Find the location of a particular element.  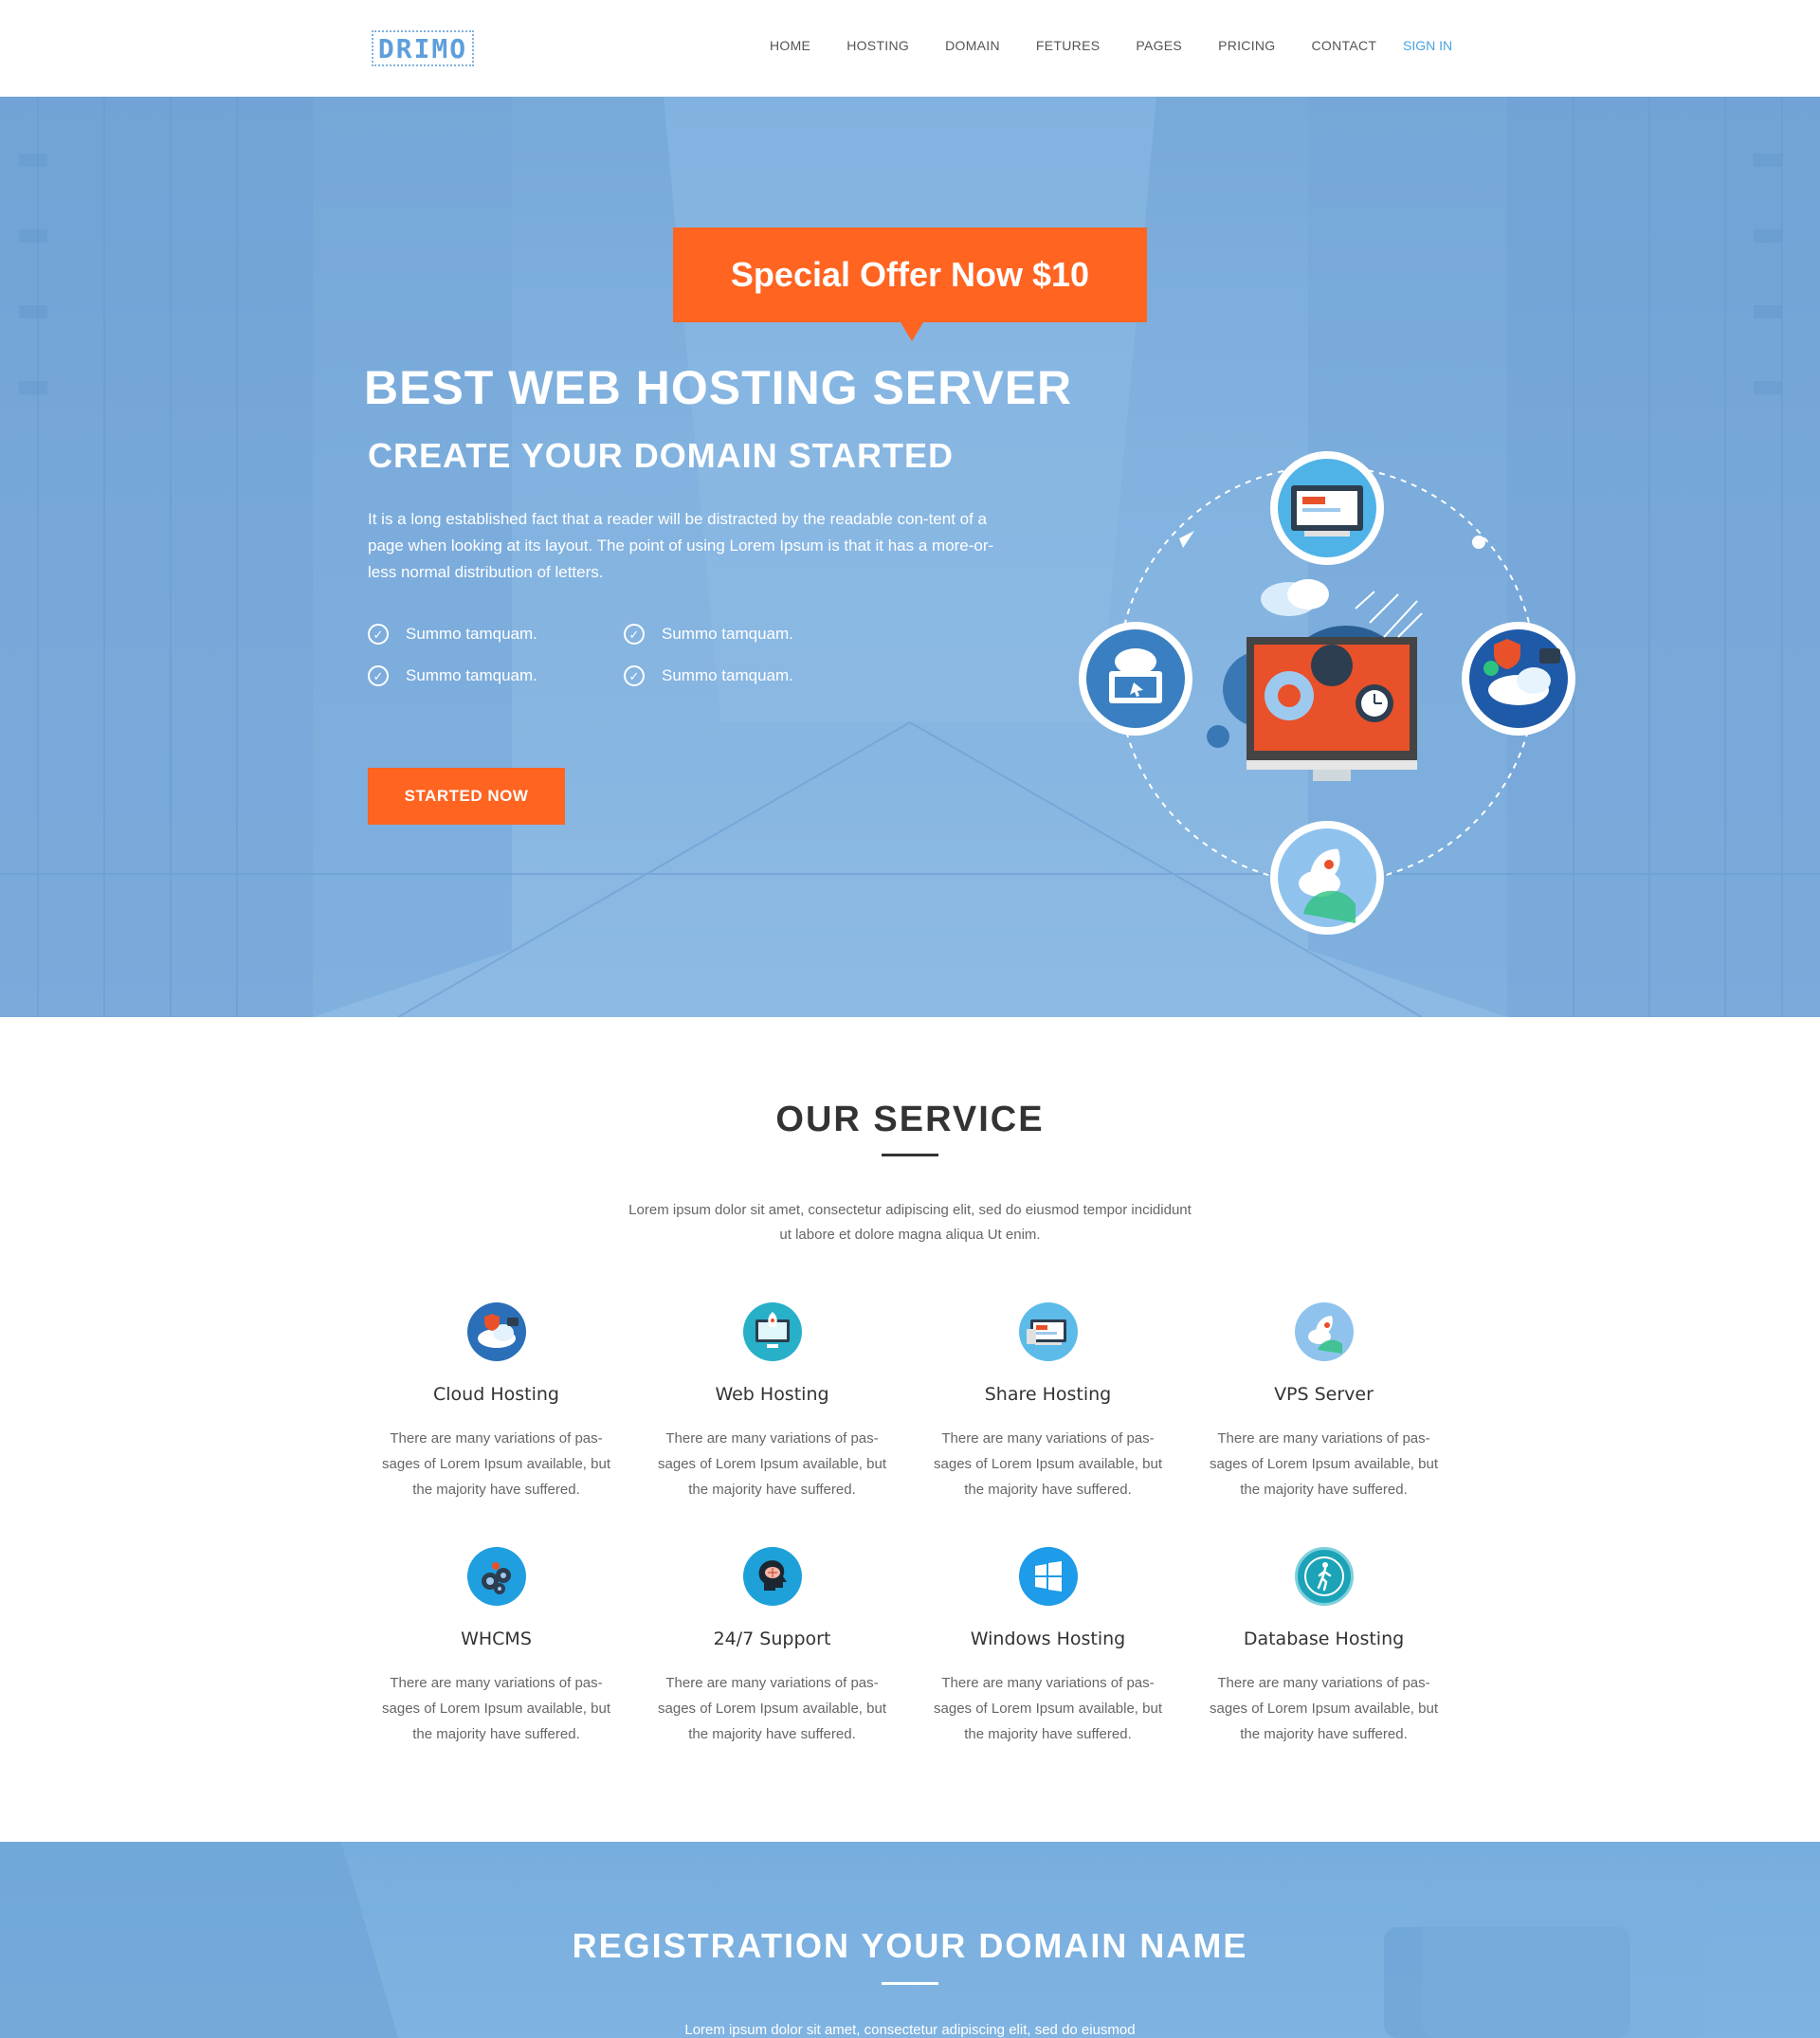

service-name: 24/7 Support is located at coordinates (772, 1639).